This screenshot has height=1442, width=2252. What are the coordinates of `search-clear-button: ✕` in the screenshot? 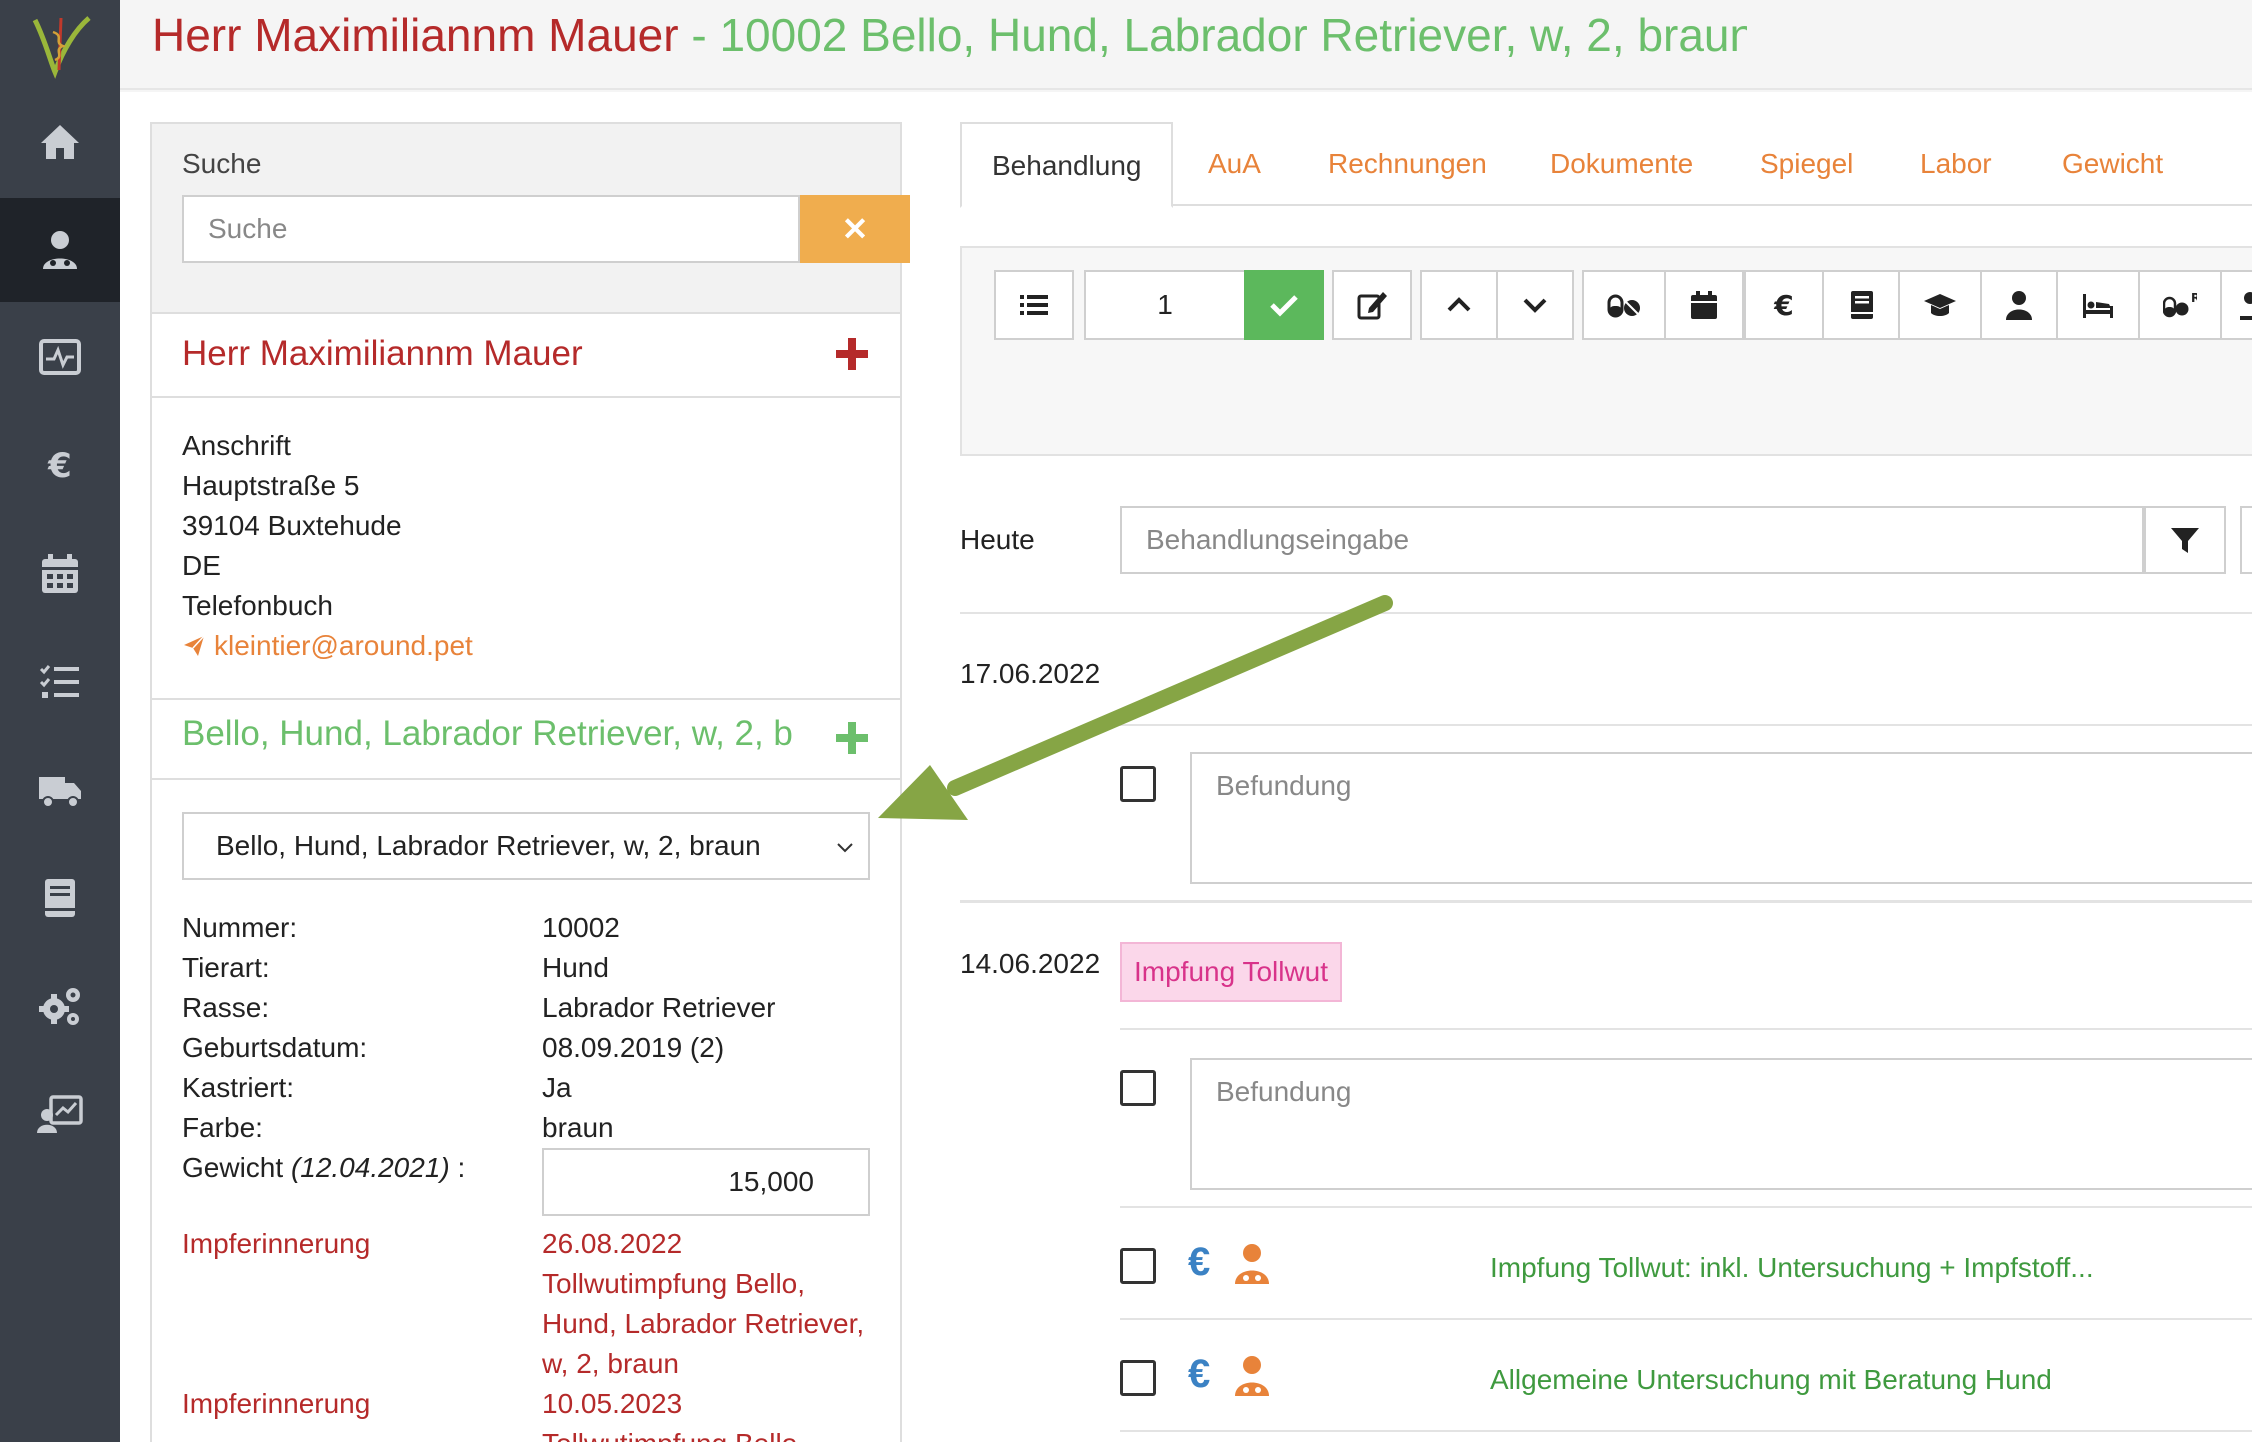 It's located at (855, 229).